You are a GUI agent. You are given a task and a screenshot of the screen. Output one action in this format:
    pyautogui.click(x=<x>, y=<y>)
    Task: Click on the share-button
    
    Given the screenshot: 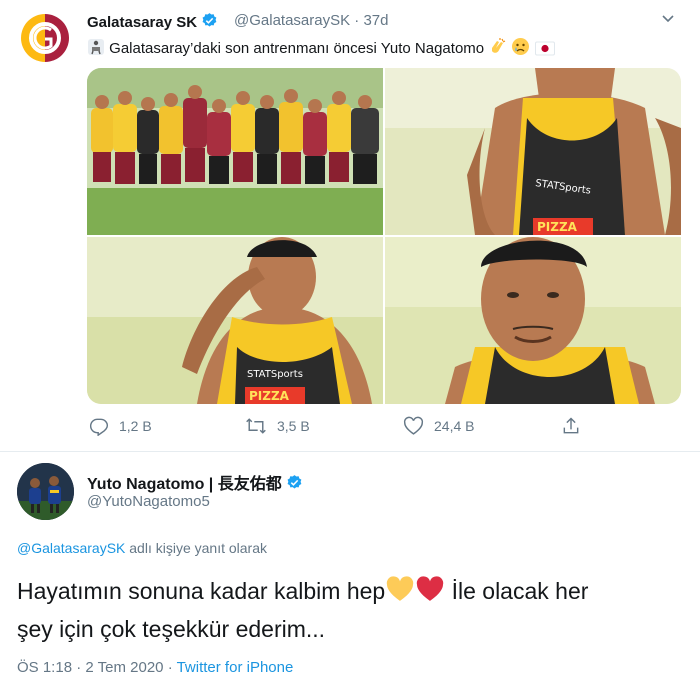 What is the action you would take?
    pyautogui.click(x=576, y=426)
    